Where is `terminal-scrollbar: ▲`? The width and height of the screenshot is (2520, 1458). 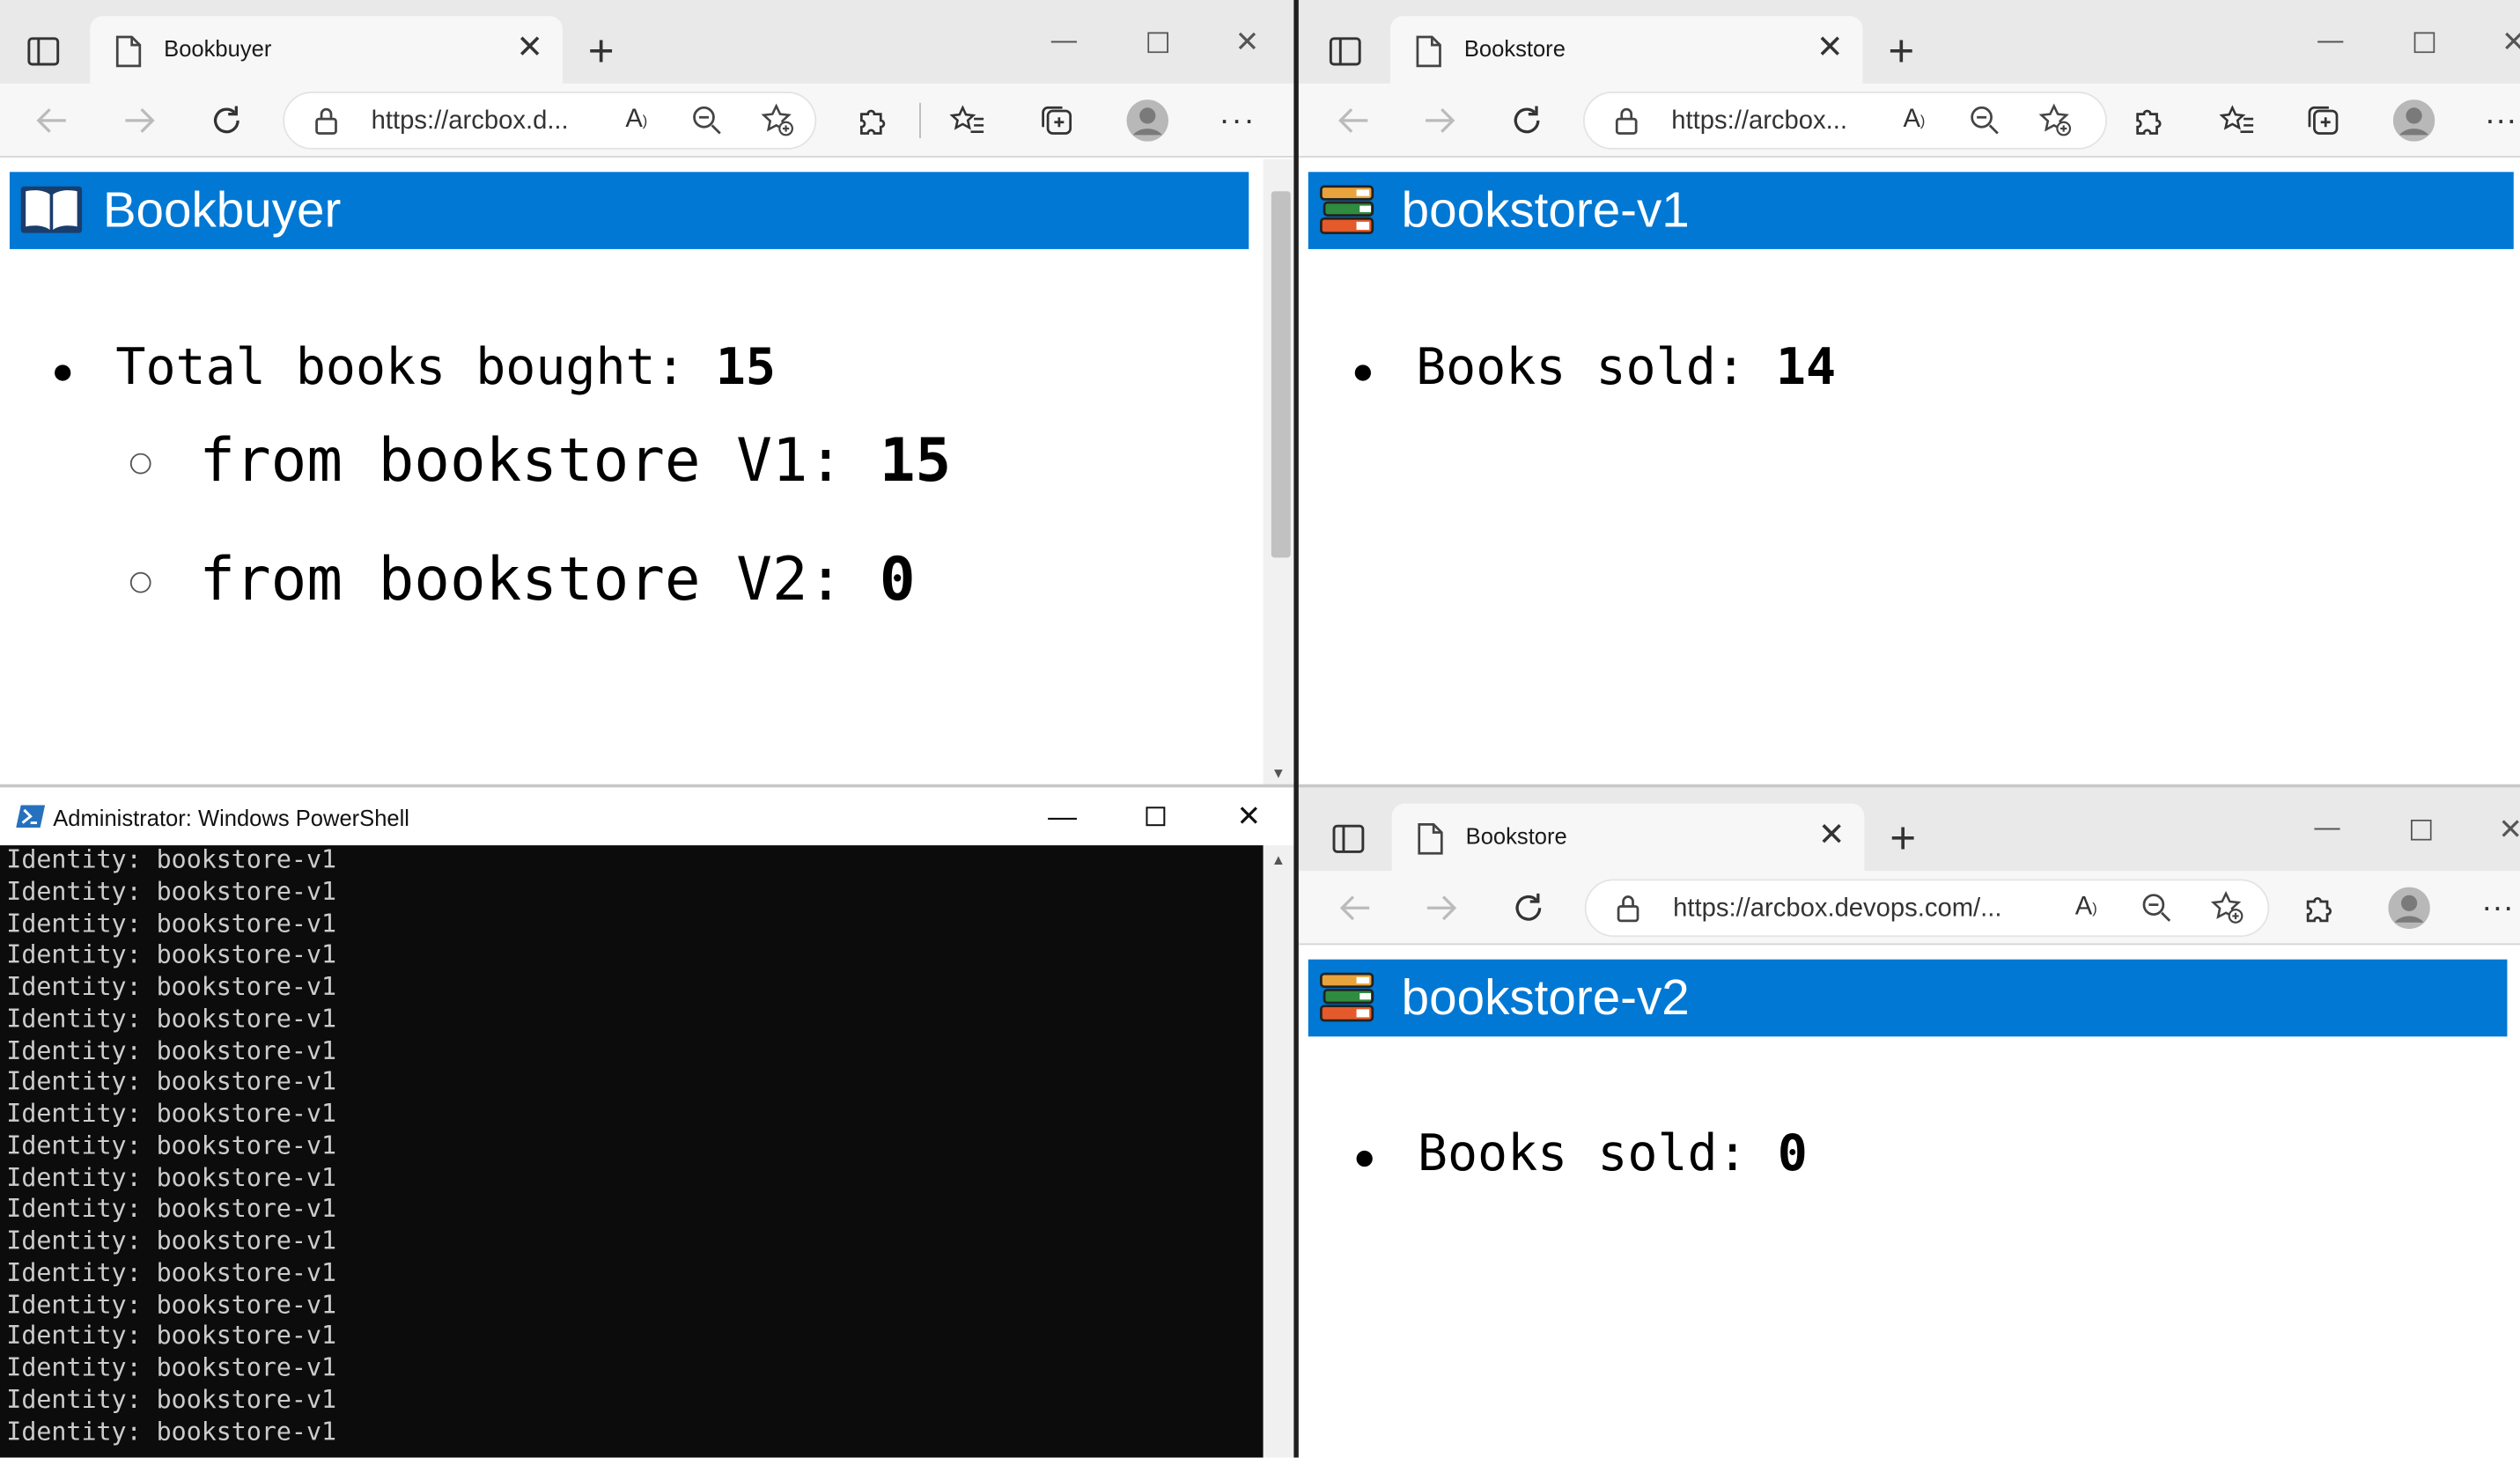 terminal-scrollbar: ▲ is located at coordinates (1279, 1151).